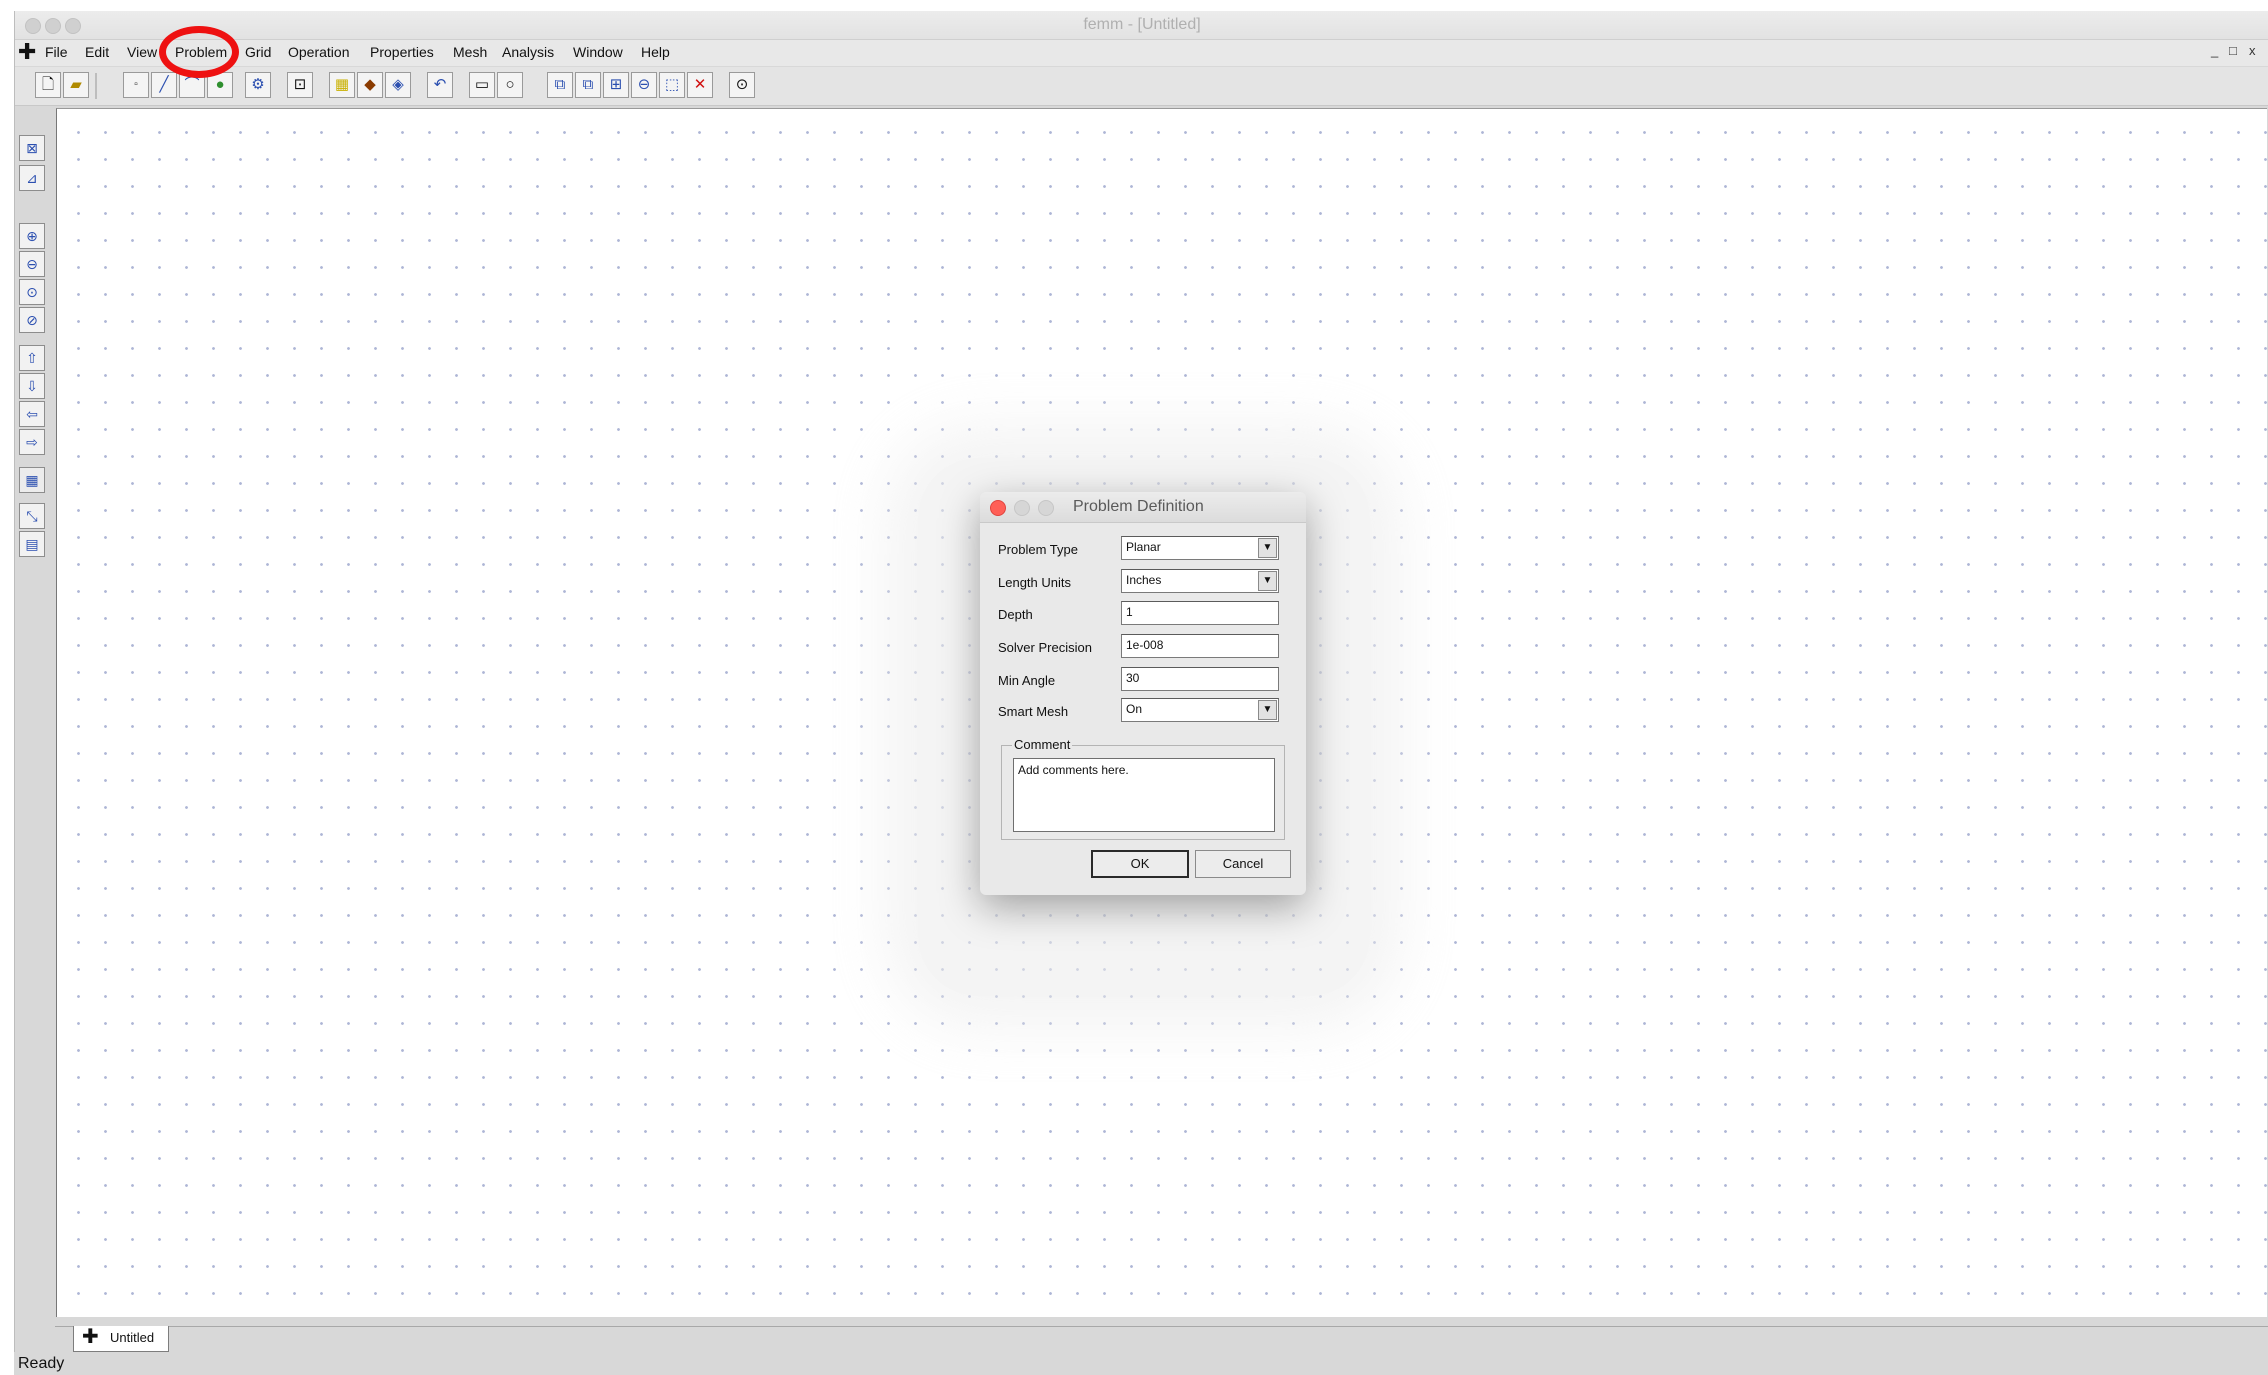  What do you see at coordinates (440, 85) in the screenshot?
I see `undo-icon: ↶` at bounding box center [440, 85].